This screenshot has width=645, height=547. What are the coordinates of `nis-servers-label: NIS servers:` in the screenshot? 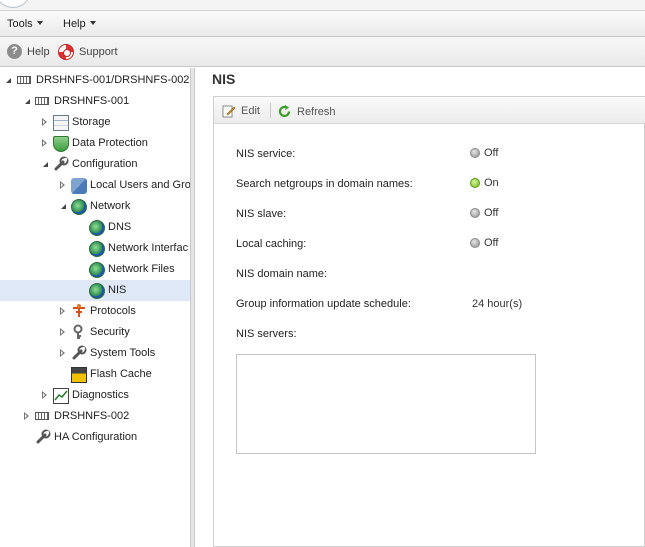 It's located at (266, 334).